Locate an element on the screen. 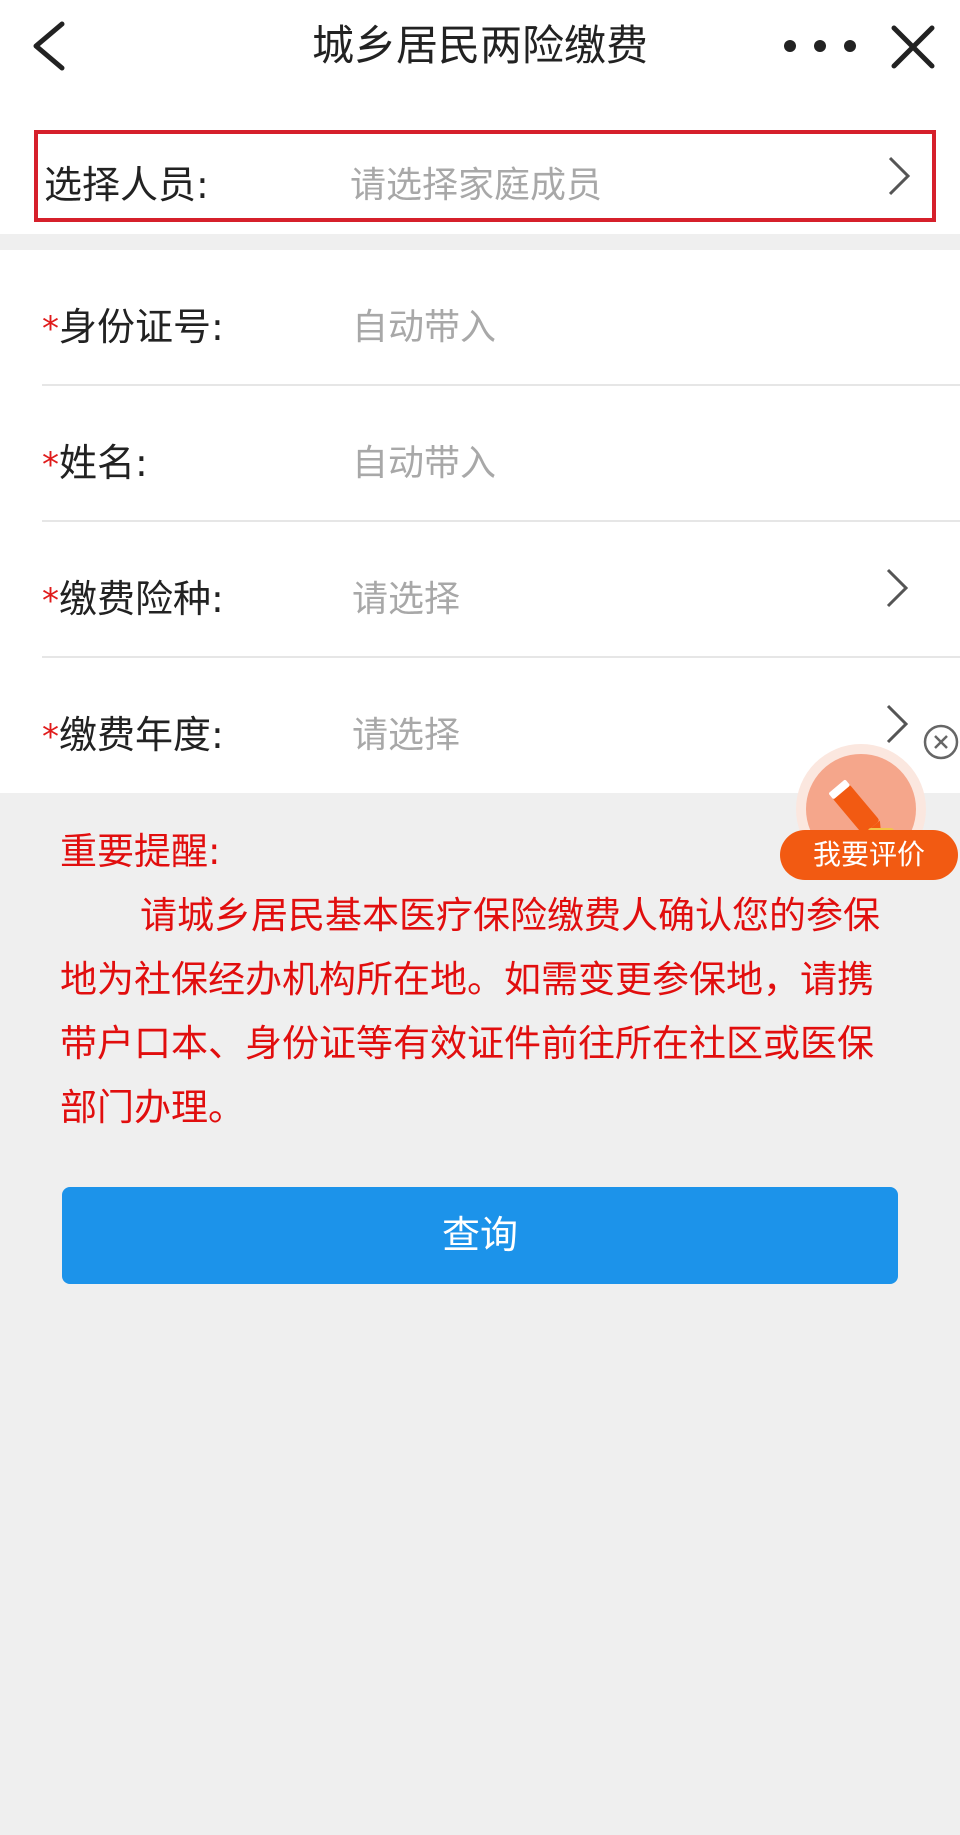 This screenshot has height=1835, width=960. close-button is located at coordinates (913, 47).